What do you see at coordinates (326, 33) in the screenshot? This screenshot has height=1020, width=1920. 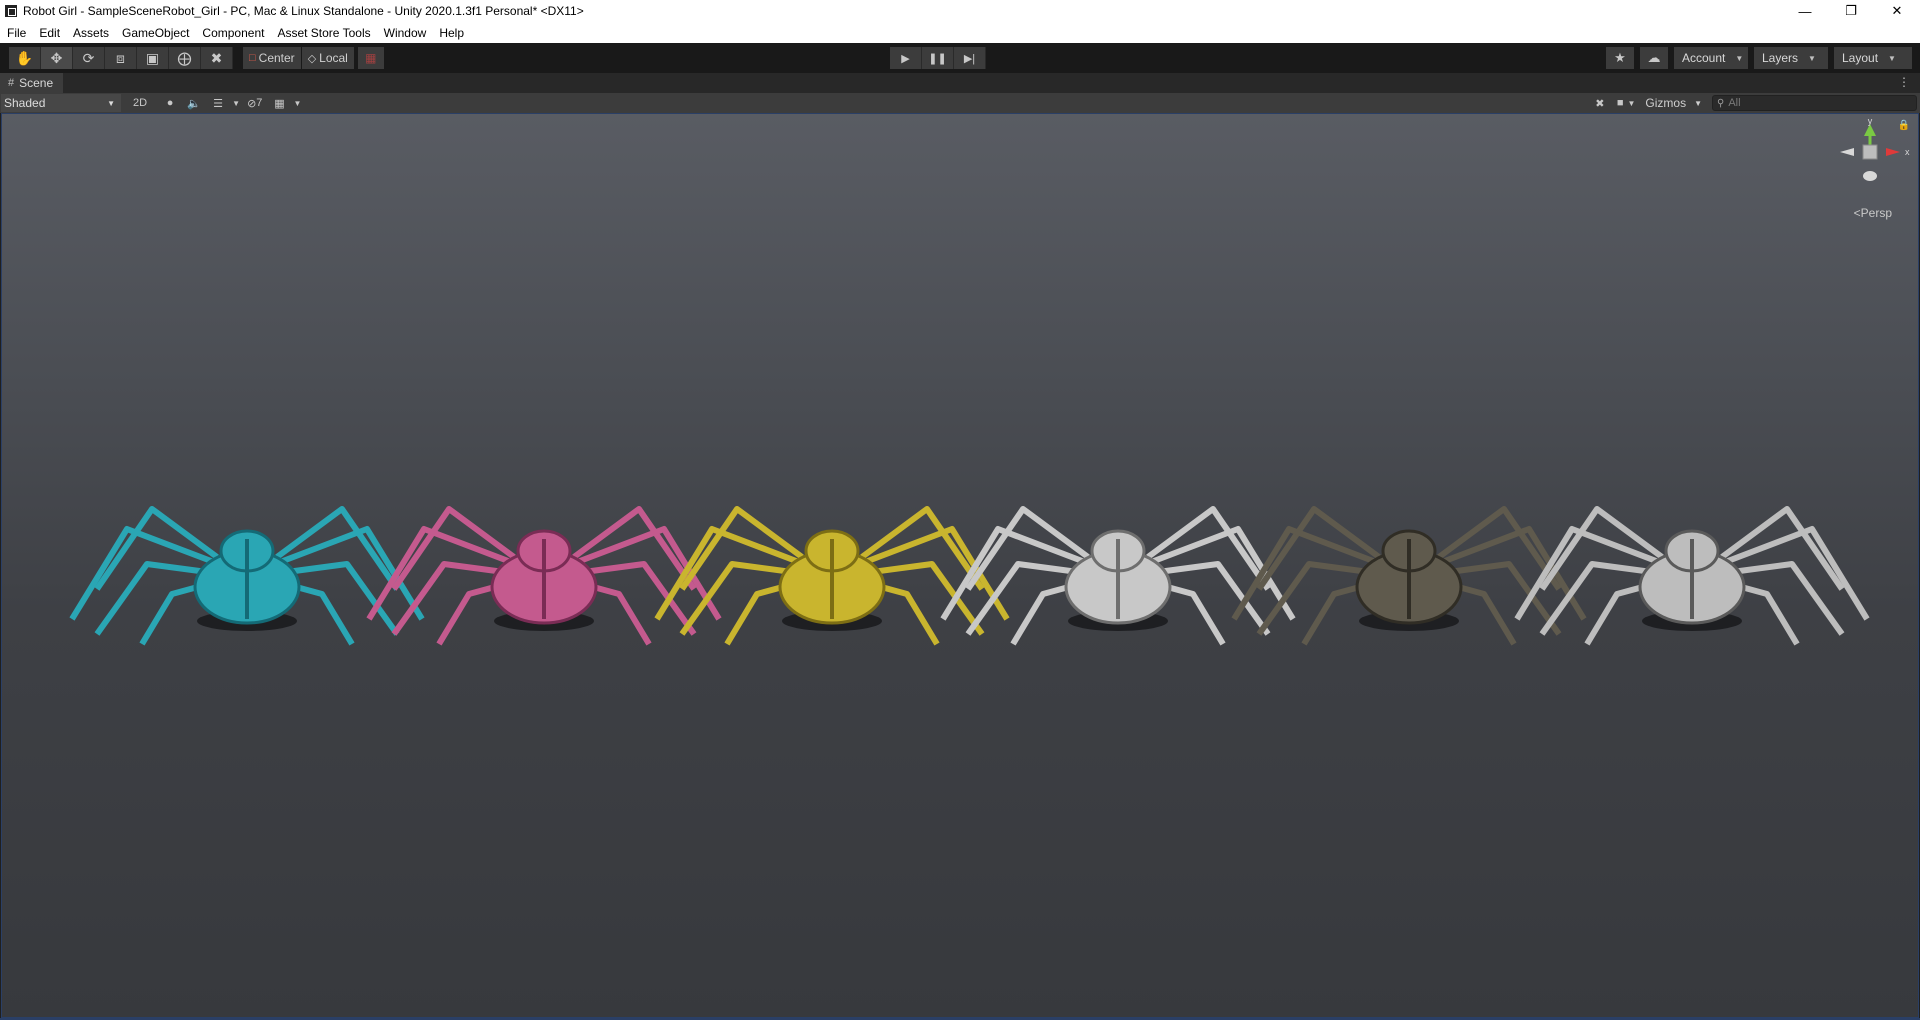 I see `menu-asset-store-tools: Asset Store Tools` at bounding box center [326, 33].